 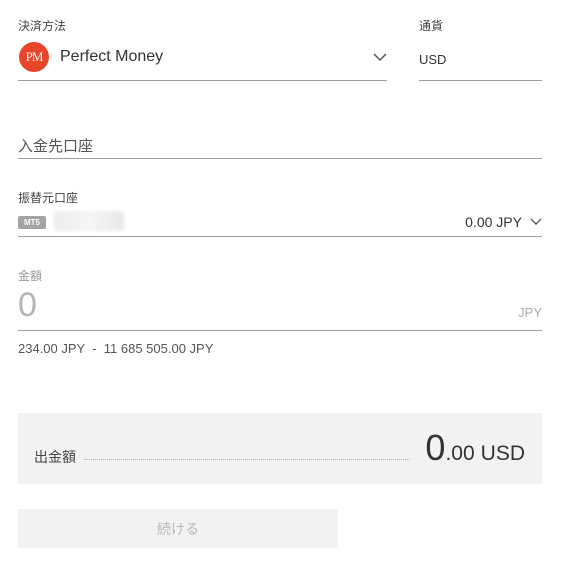 What do you see at coordinates (493, 222) in the screenshot?
I see `source-account-balance: 0.00 JPY` at bounding box center [493, 222].